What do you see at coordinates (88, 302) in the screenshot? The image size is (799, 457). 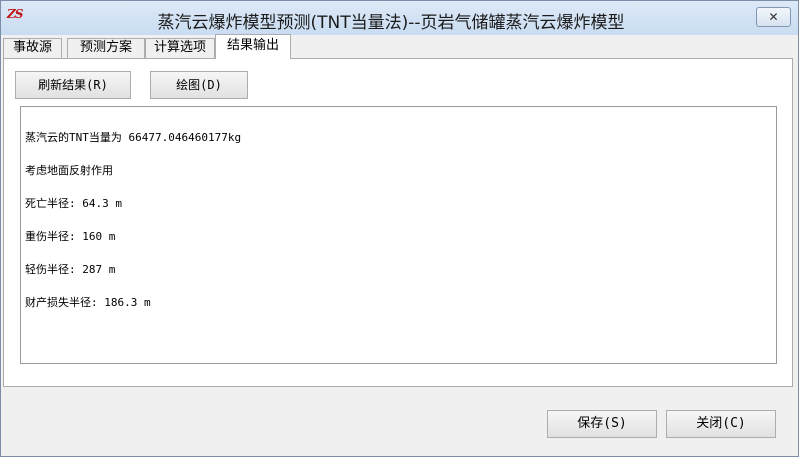 I see `result-property-loss-radius: 财产损失半径: 186.3 m` at bounding box center [88, 302].